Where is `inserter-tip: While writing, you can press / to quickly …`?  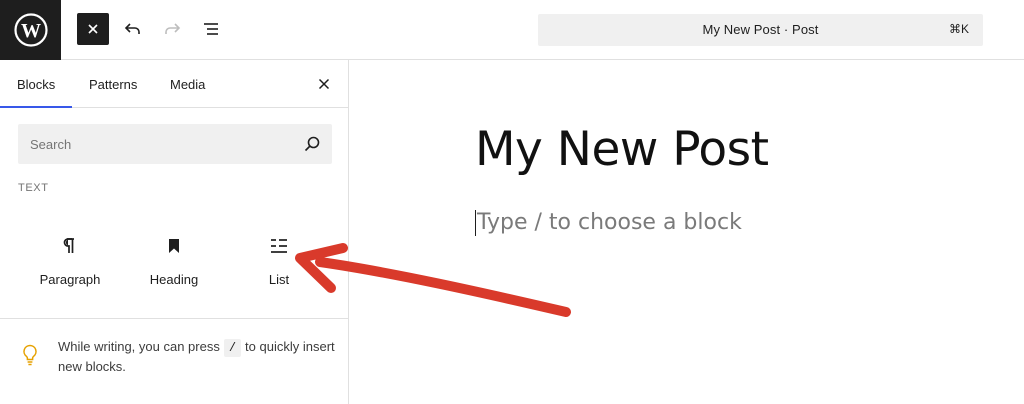 inserter-tip: While writing, you can press / to quickly … is located at coordinates (174, 361).